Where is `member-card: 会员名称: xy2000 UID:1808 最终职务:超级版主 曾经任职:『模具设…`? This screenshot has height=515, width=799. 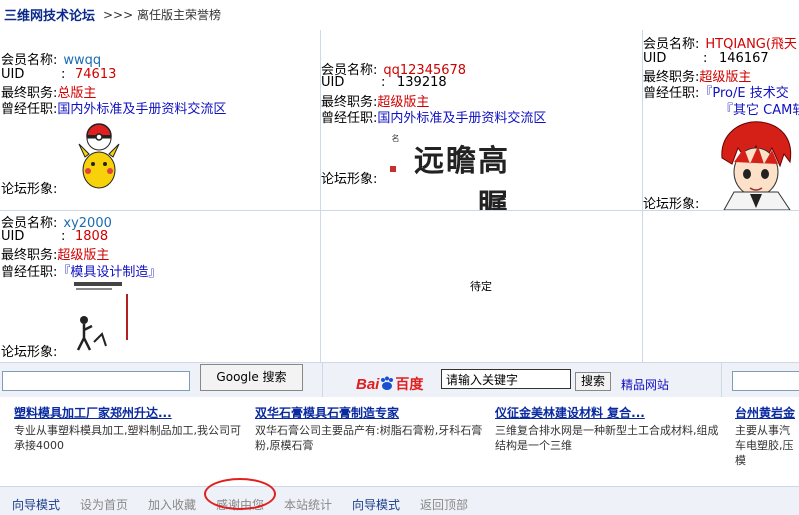 member-card: 会员名称: xy2000 UID:1808 最终职务:超级版主 曾经任职:『模具设… is located at coordinates (160, 286).